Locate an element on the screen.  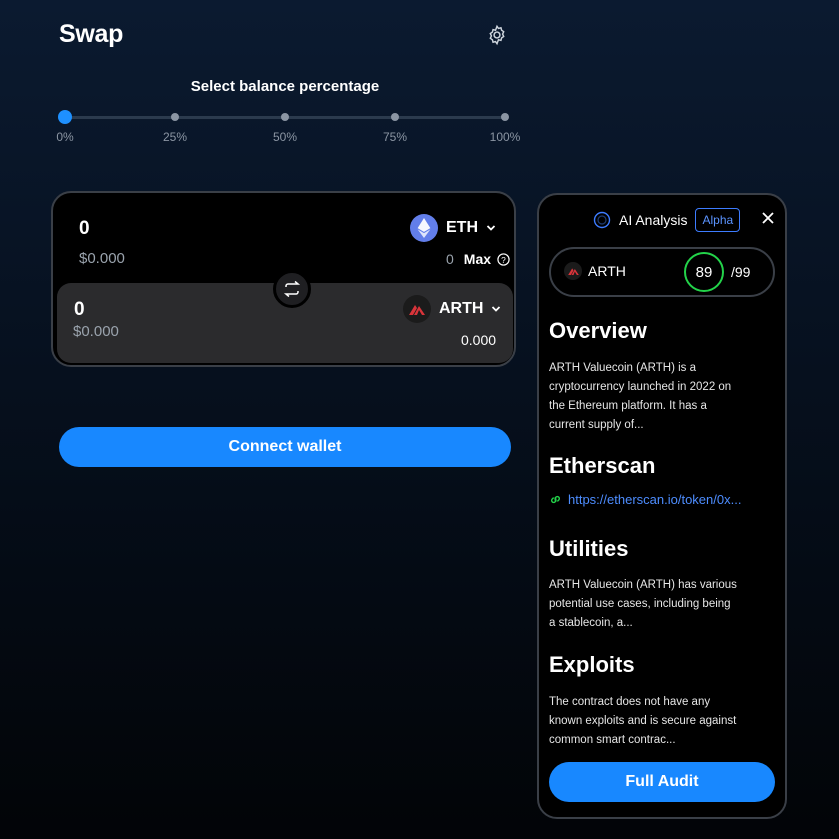
to-usd-value: $0.000 is located at coordinates (96, 331).